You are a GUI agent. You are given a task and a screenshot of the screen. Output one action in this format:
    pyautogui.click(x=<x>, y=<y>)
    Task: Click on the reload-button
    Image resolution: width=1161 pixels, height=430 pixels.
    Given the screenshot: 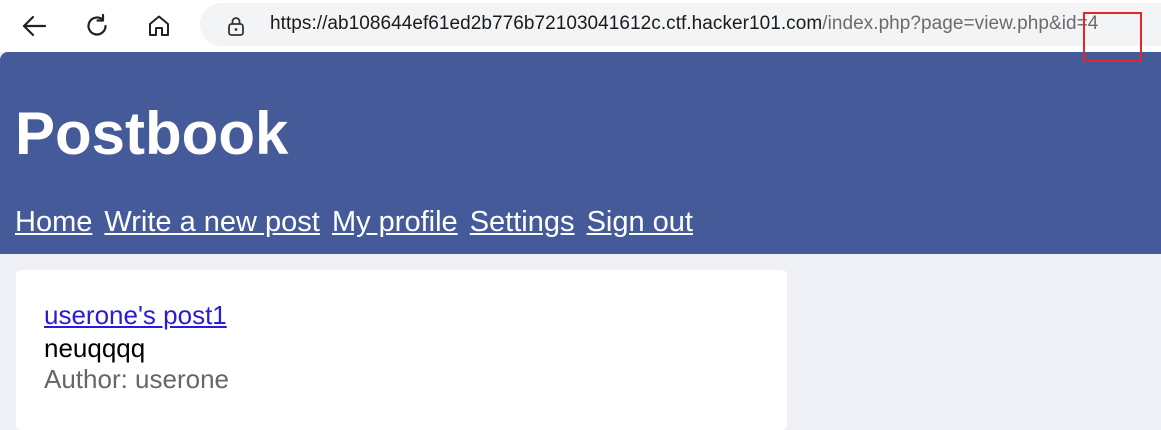 What is the action you would take?
    pyautogui.click(x=97, y=26)
    